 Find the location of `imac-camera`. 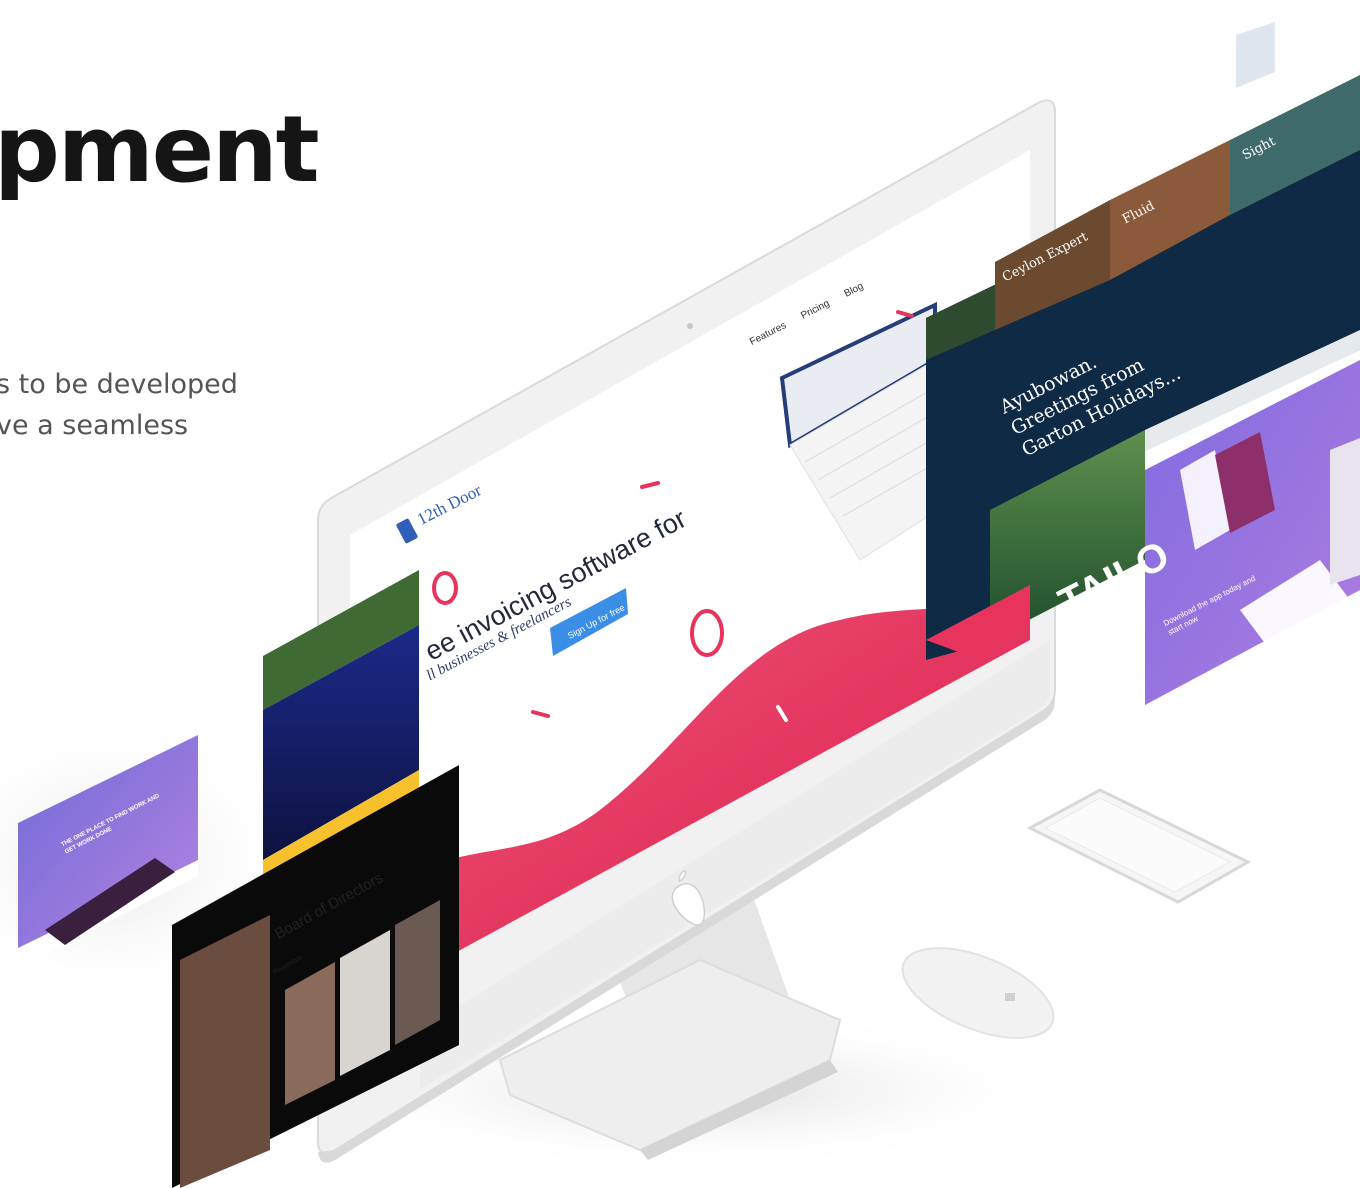

imac-camera is located at coordinates (690, 326).